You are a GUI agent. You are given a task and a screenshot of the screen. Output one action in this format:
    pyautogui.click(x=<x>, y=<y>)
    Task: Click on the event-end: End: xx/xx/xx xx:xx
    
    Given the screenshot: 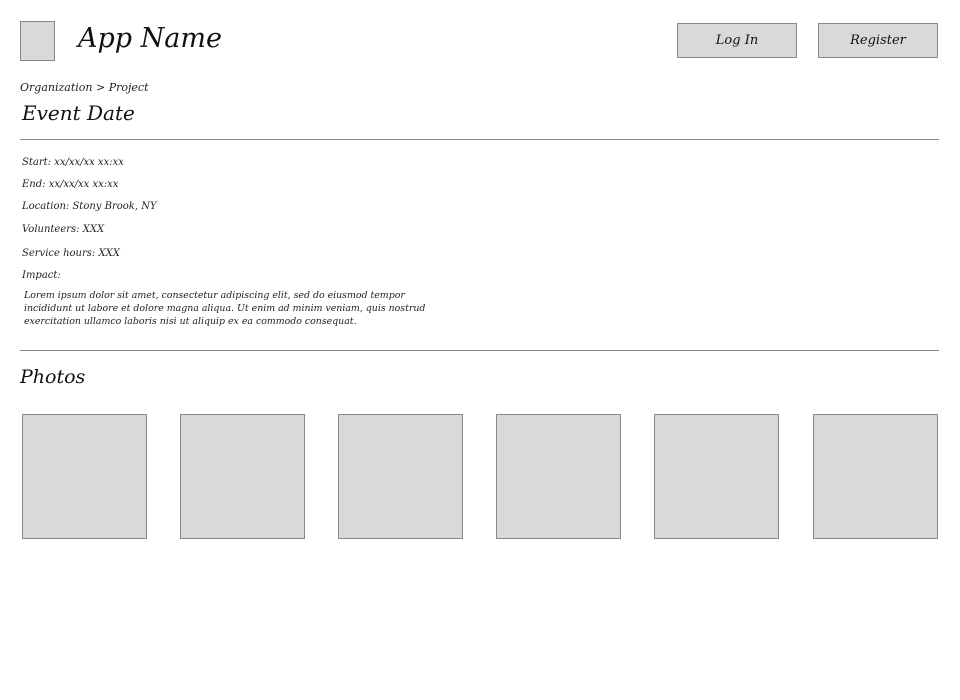 What is the action you would take?
    pyautogui.click(x=70, y=184)
    